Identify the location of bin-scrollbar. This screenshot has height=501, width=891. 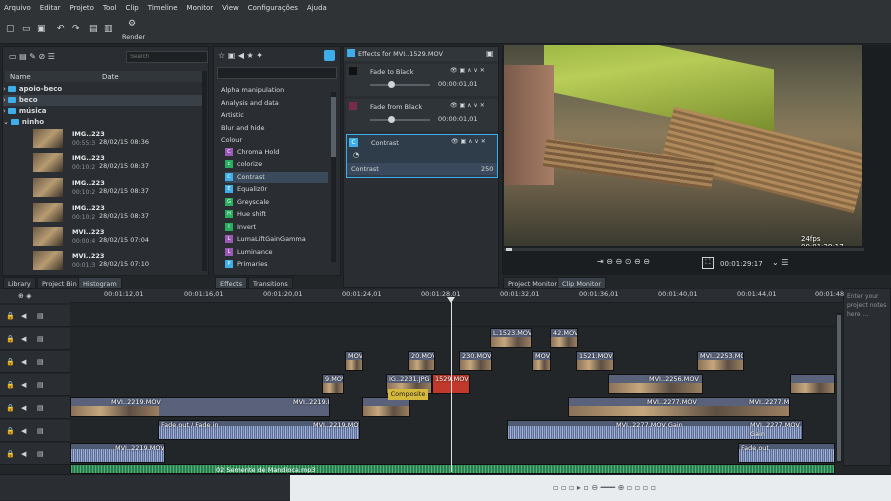
(204, 171).